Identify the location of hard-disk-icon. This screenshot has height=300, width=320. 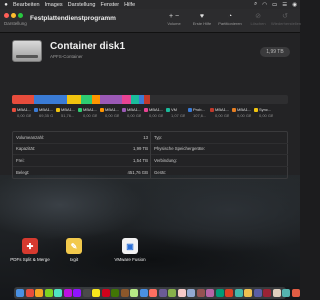
(27, 51).